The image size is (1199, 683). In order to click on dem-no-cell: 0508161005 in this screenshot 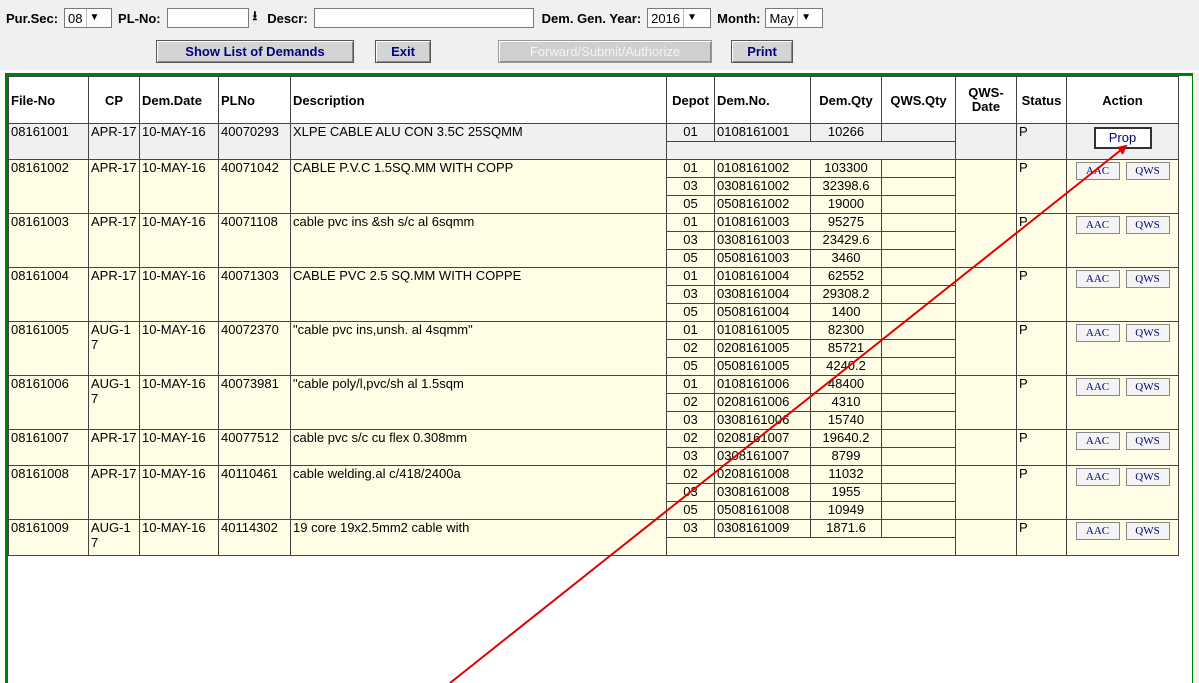, I will do `click(762, 366)`.